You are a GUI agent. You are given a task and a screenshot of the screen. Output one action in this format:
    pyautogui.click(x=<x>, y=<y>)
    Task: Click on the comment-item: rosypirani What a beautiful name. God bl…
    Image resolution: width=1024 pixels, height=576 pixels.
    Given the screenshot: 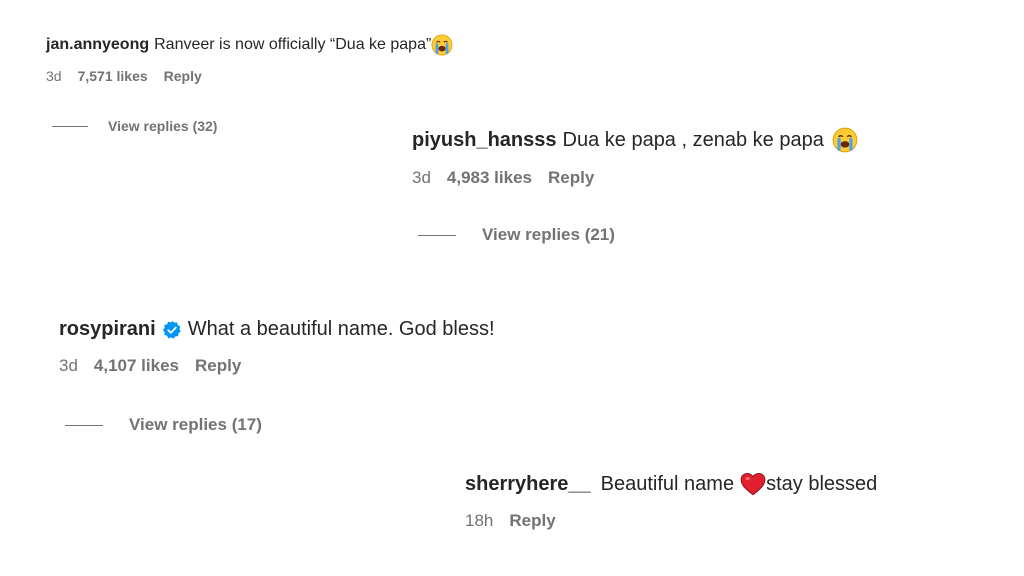 What is the action you would take?
    pyautogui.click(x=277, y=347)
    